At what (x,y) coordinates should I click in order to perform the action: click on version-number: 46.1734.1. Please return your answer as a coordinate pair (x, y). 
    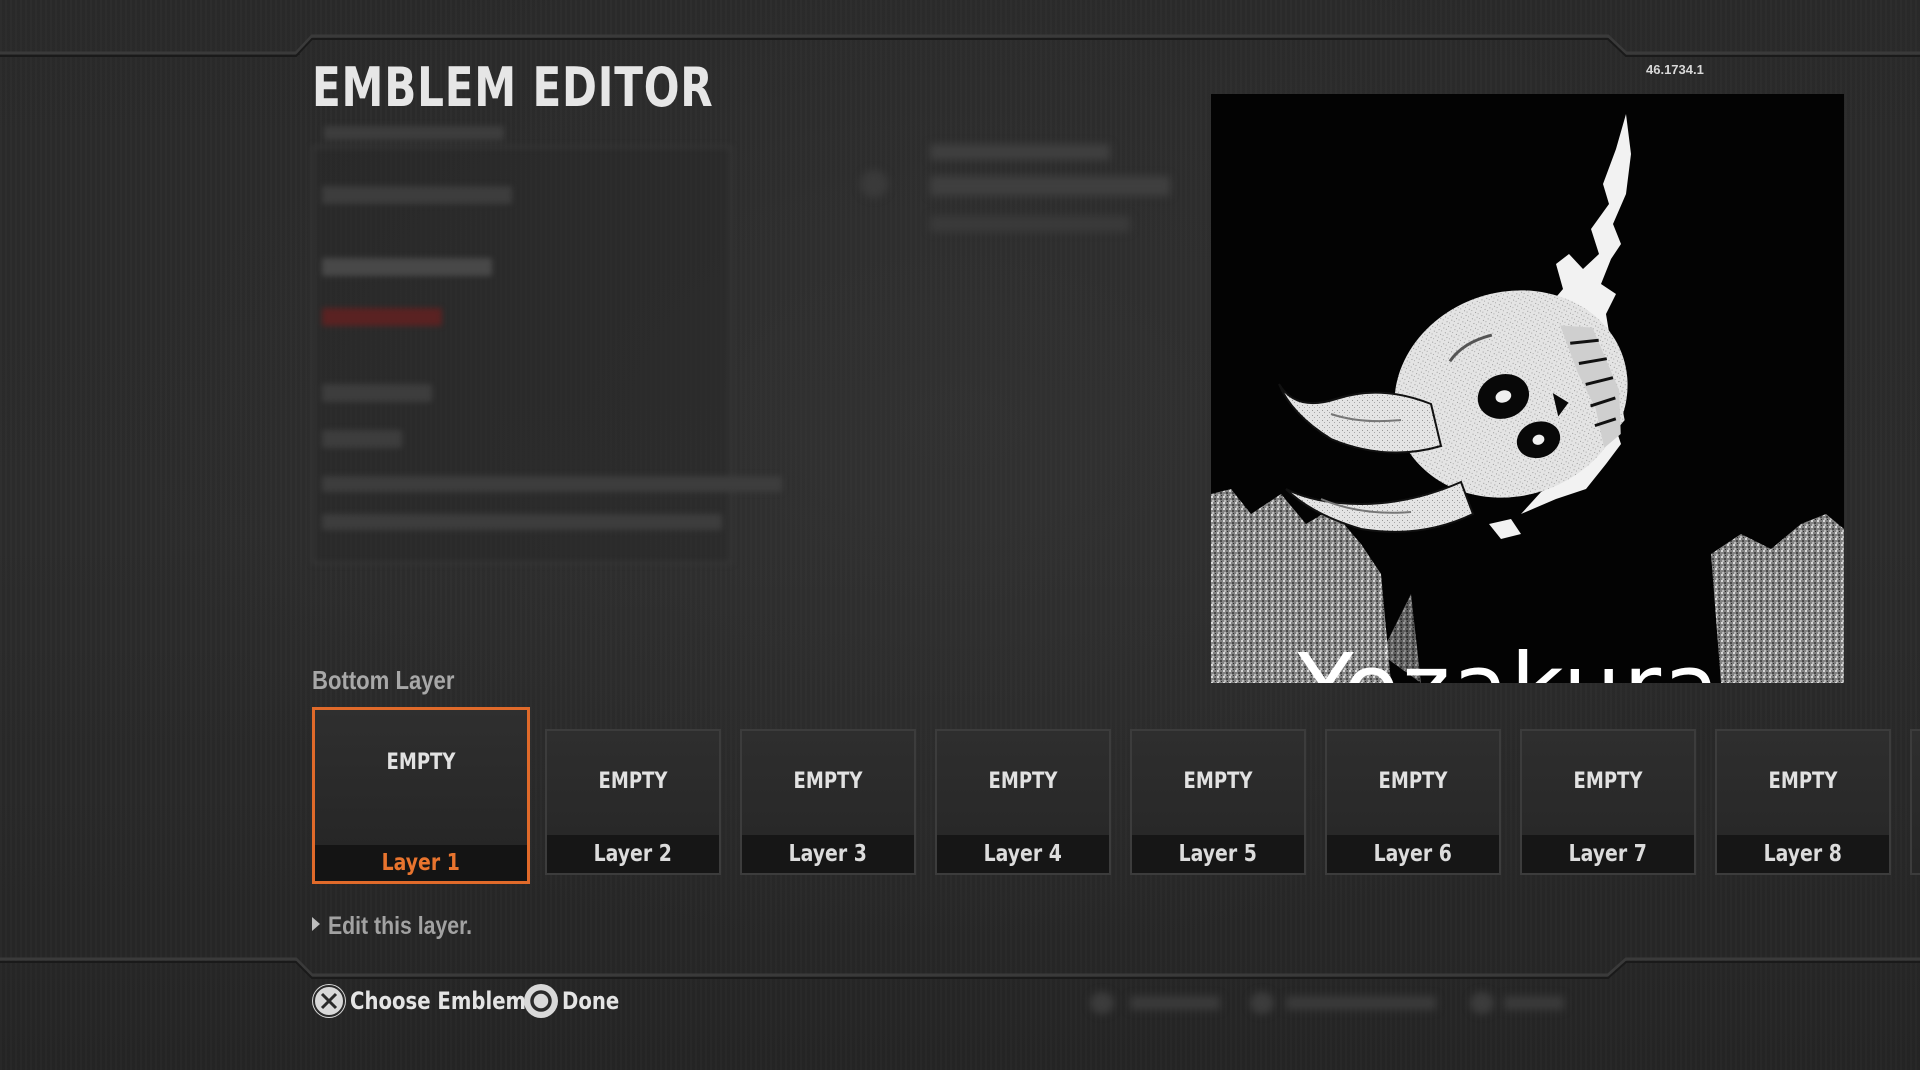
    Looking at the image, I should click on (1675, 69).